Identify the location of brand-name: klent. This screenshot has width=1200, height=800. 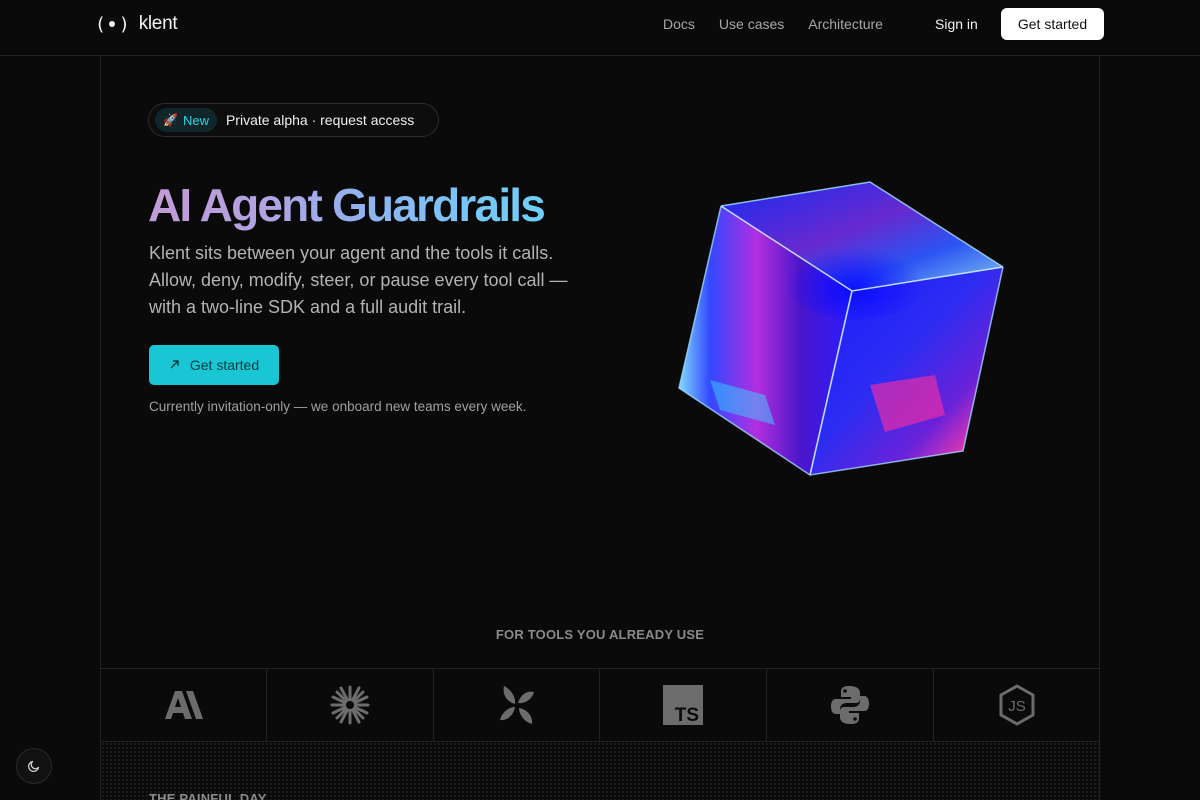
(158, 23).